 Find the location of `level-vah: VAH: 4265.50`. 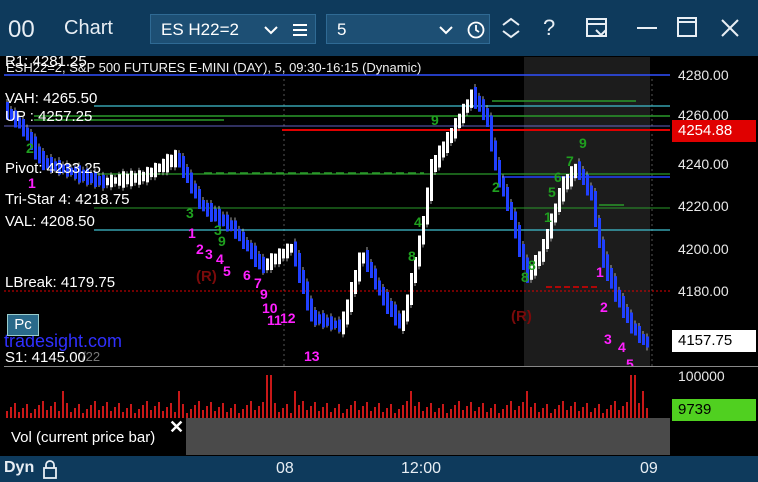

level-vah: VAH: 4265.50 is located at coordinates (51, 98).